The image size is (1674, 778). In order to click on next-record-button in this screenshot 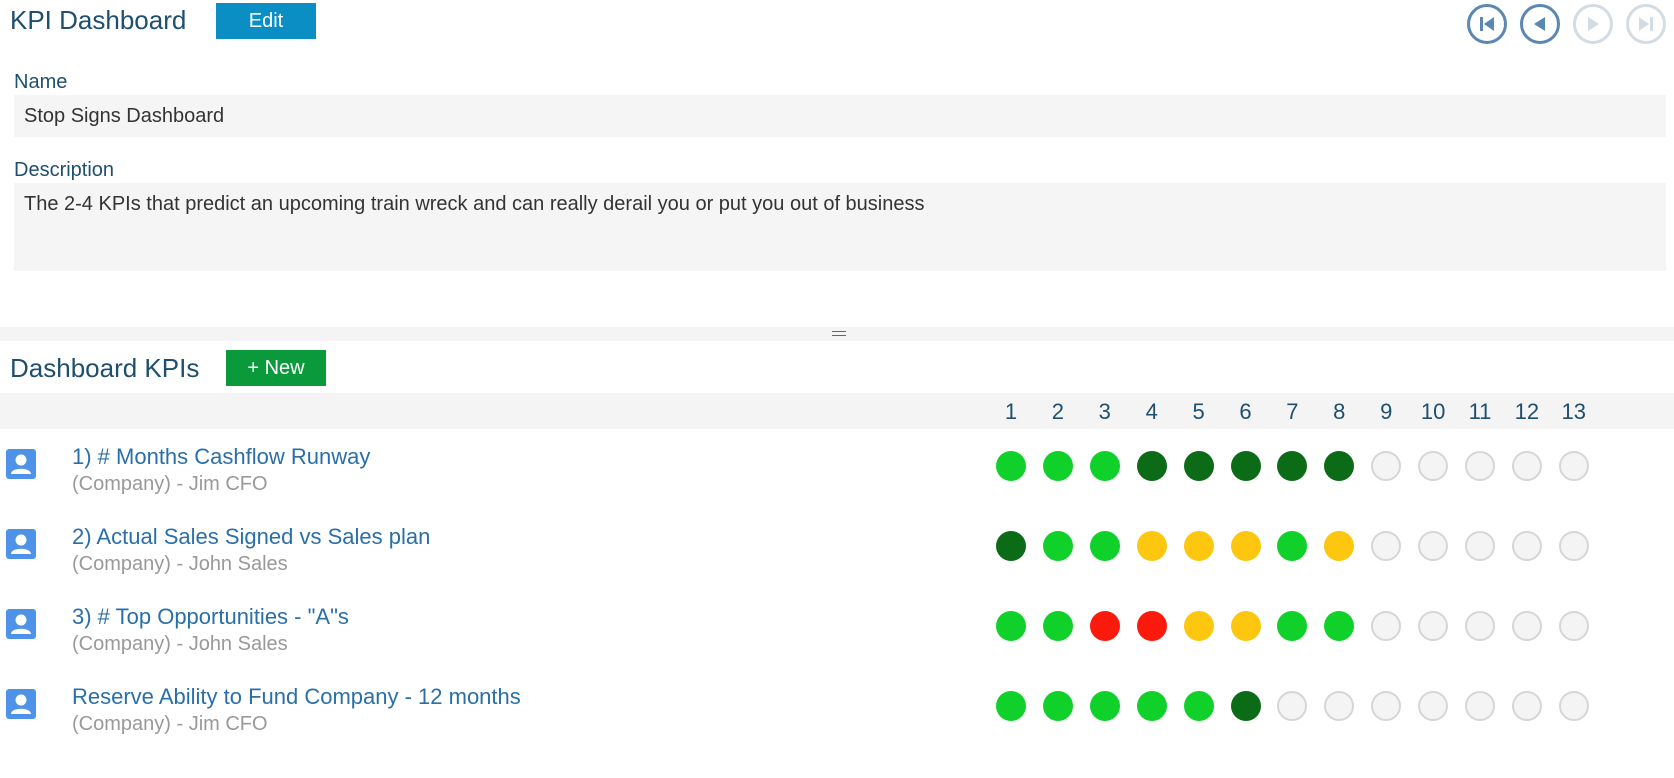, I will do `click(1593, 24)`.